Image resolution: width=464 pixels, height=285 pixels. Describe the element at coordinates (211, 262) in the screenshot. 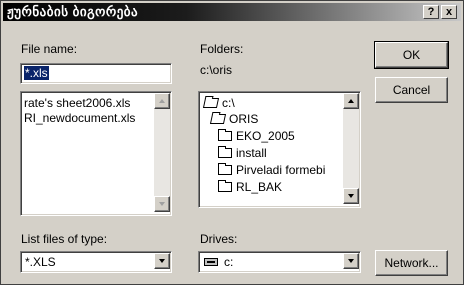

I see `drive-icon` at that location.